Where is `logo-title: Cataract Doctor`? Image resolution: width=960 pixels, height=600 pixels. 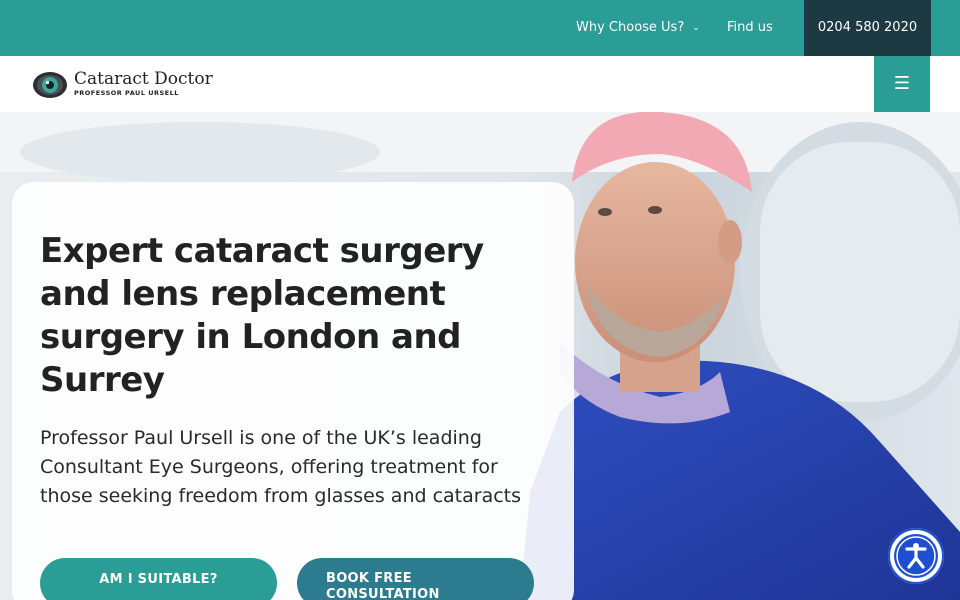
logo-title: Cataract Doctor is located at coordinates (143, 79).